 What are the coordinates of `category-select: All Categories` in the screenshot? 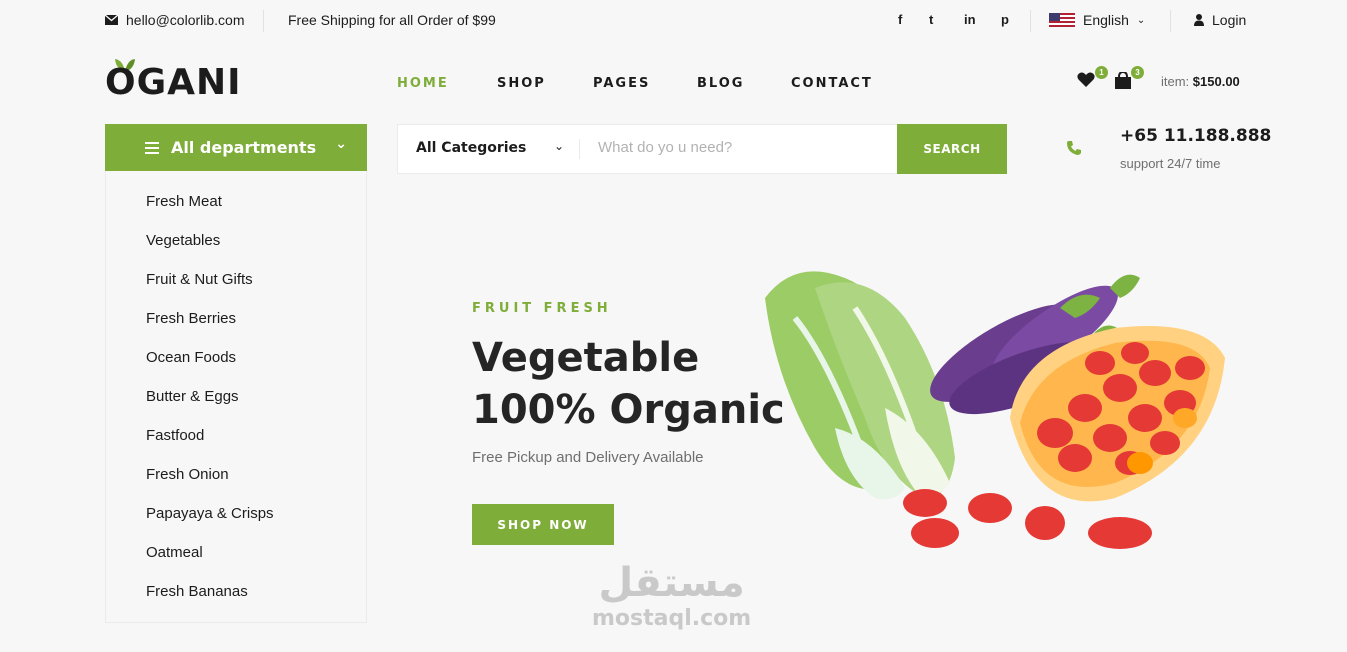 It's located at (471, 148).